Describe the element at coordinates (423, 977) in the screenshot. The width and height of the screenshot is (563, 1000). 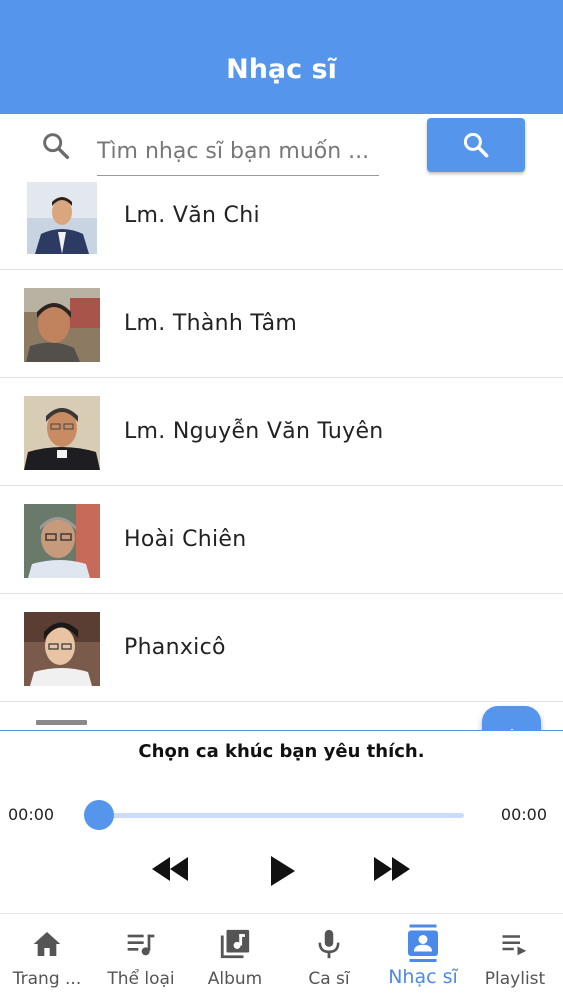
I see `nav-label: Nhạc sĩ` at that location.